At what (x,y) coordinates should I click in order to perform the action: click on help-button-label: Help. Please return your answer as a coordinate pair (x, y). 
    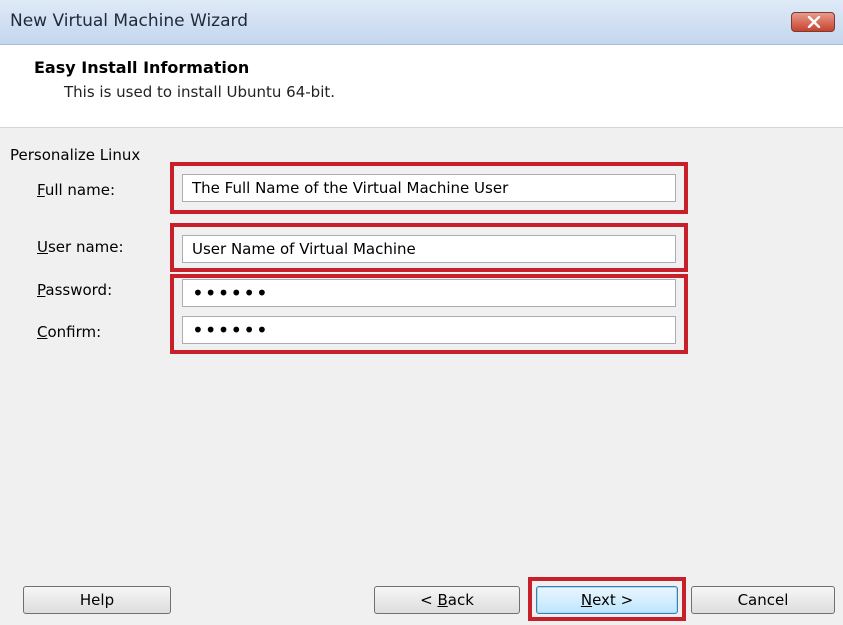
    Looking at the image, I should click on (97, 600).